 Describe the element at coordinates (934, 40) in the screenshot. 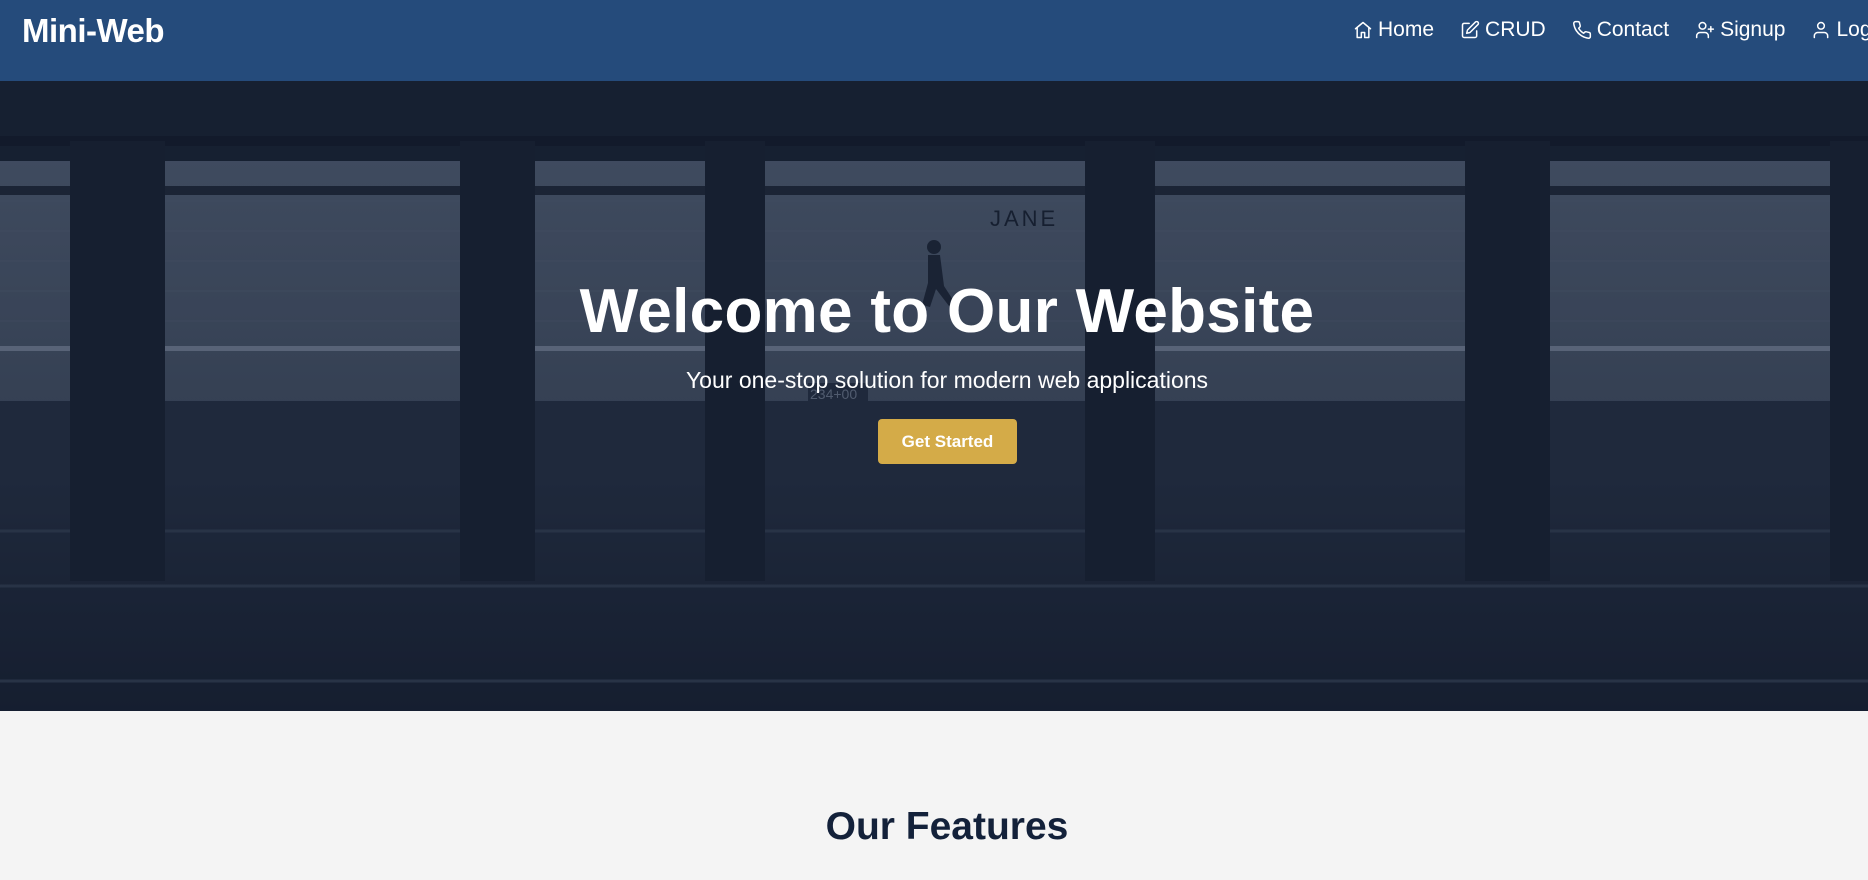

I see `navbar: Mini-Web Home CRUD Contact Signup Log` at that location.